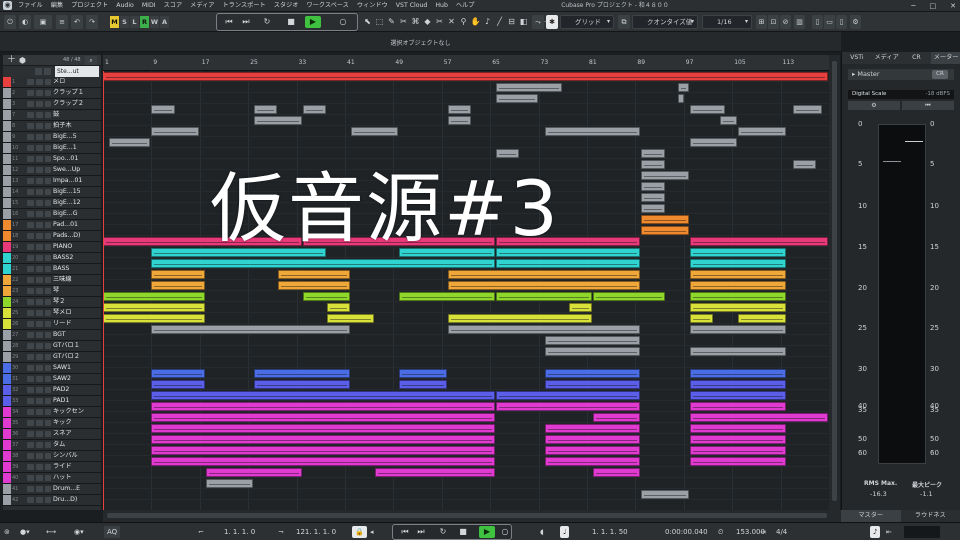 This screenshot has height=540, width=960. What do you see at coordinates (901, 74) in the screenshot?
I see `master-output-row: ▸ Master CR` at bounding box center [901, 74].